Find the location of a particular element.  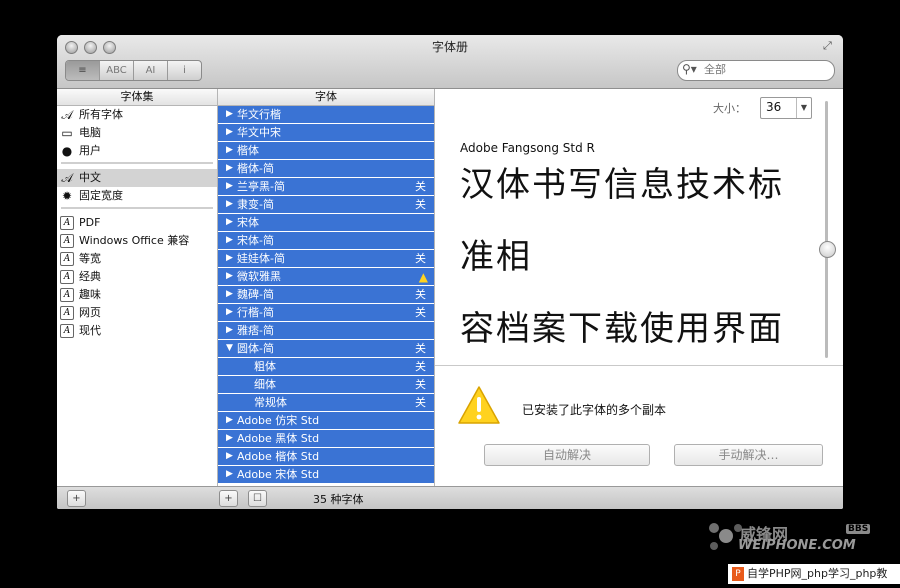

font-family-row: ▶ 隶变-简 关 is located at coordinates (326, 204).